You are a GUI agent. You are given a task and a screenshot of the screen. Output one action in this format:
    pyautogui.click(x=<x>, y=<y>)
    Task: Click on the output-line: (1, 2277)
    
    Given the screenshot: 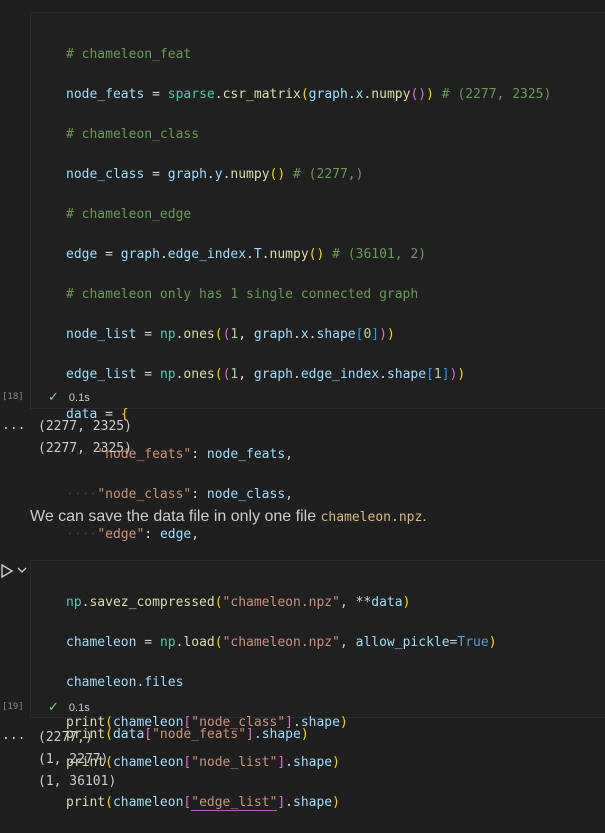 What is the action you would take?
    pyautogui.click(x=73, y=759)
    